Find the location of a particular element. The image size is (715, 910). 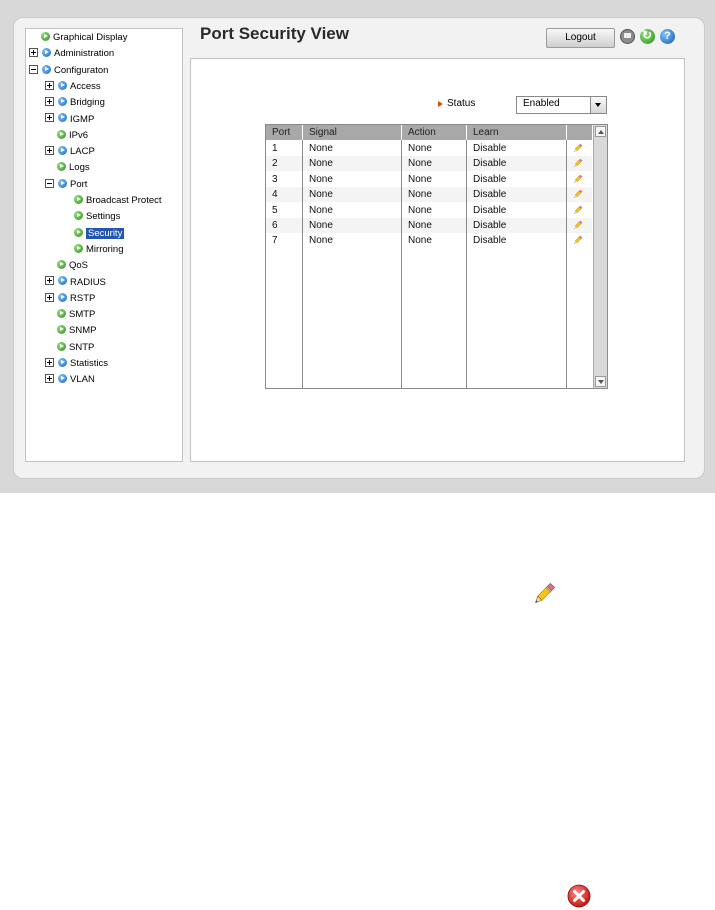

sidebar-item-label: LACP is located at coordinates (82, 152).